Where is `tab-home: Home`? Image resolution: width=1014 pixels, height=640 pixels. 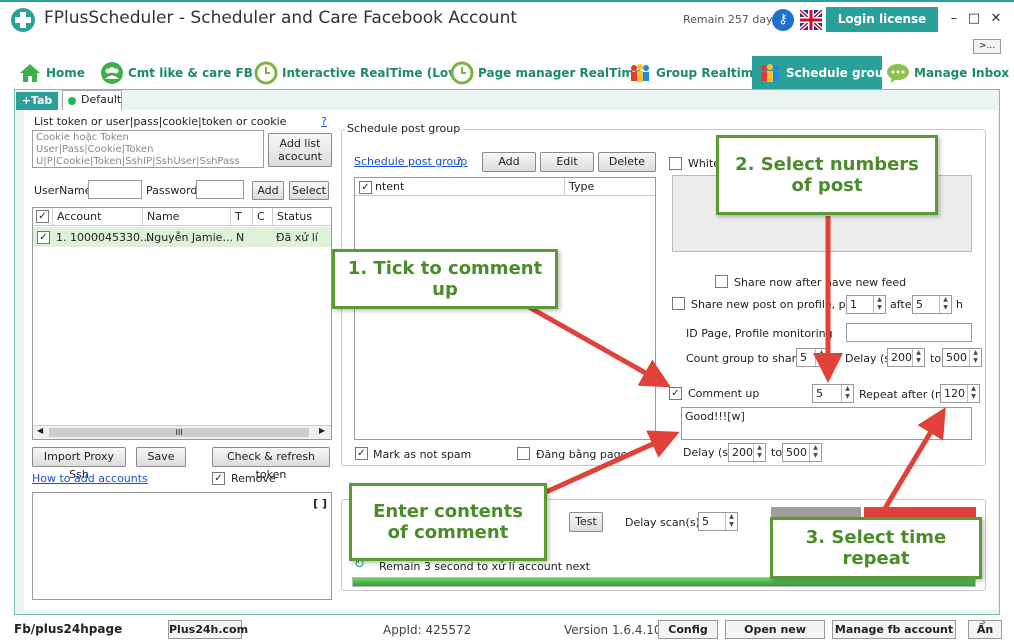
tab-home: Home is located at coordinates (51, 72).